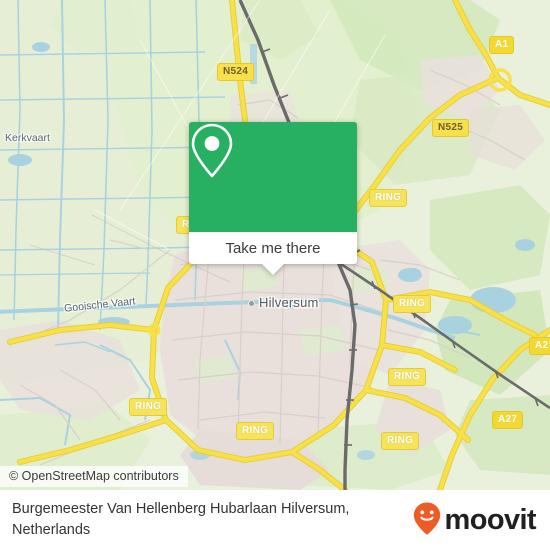 The image size is (550, 550). What do you see at coordinates (539, 346) in the screenshot?
I see `road-shield-a2: A2` at bounding box center [539, 346].